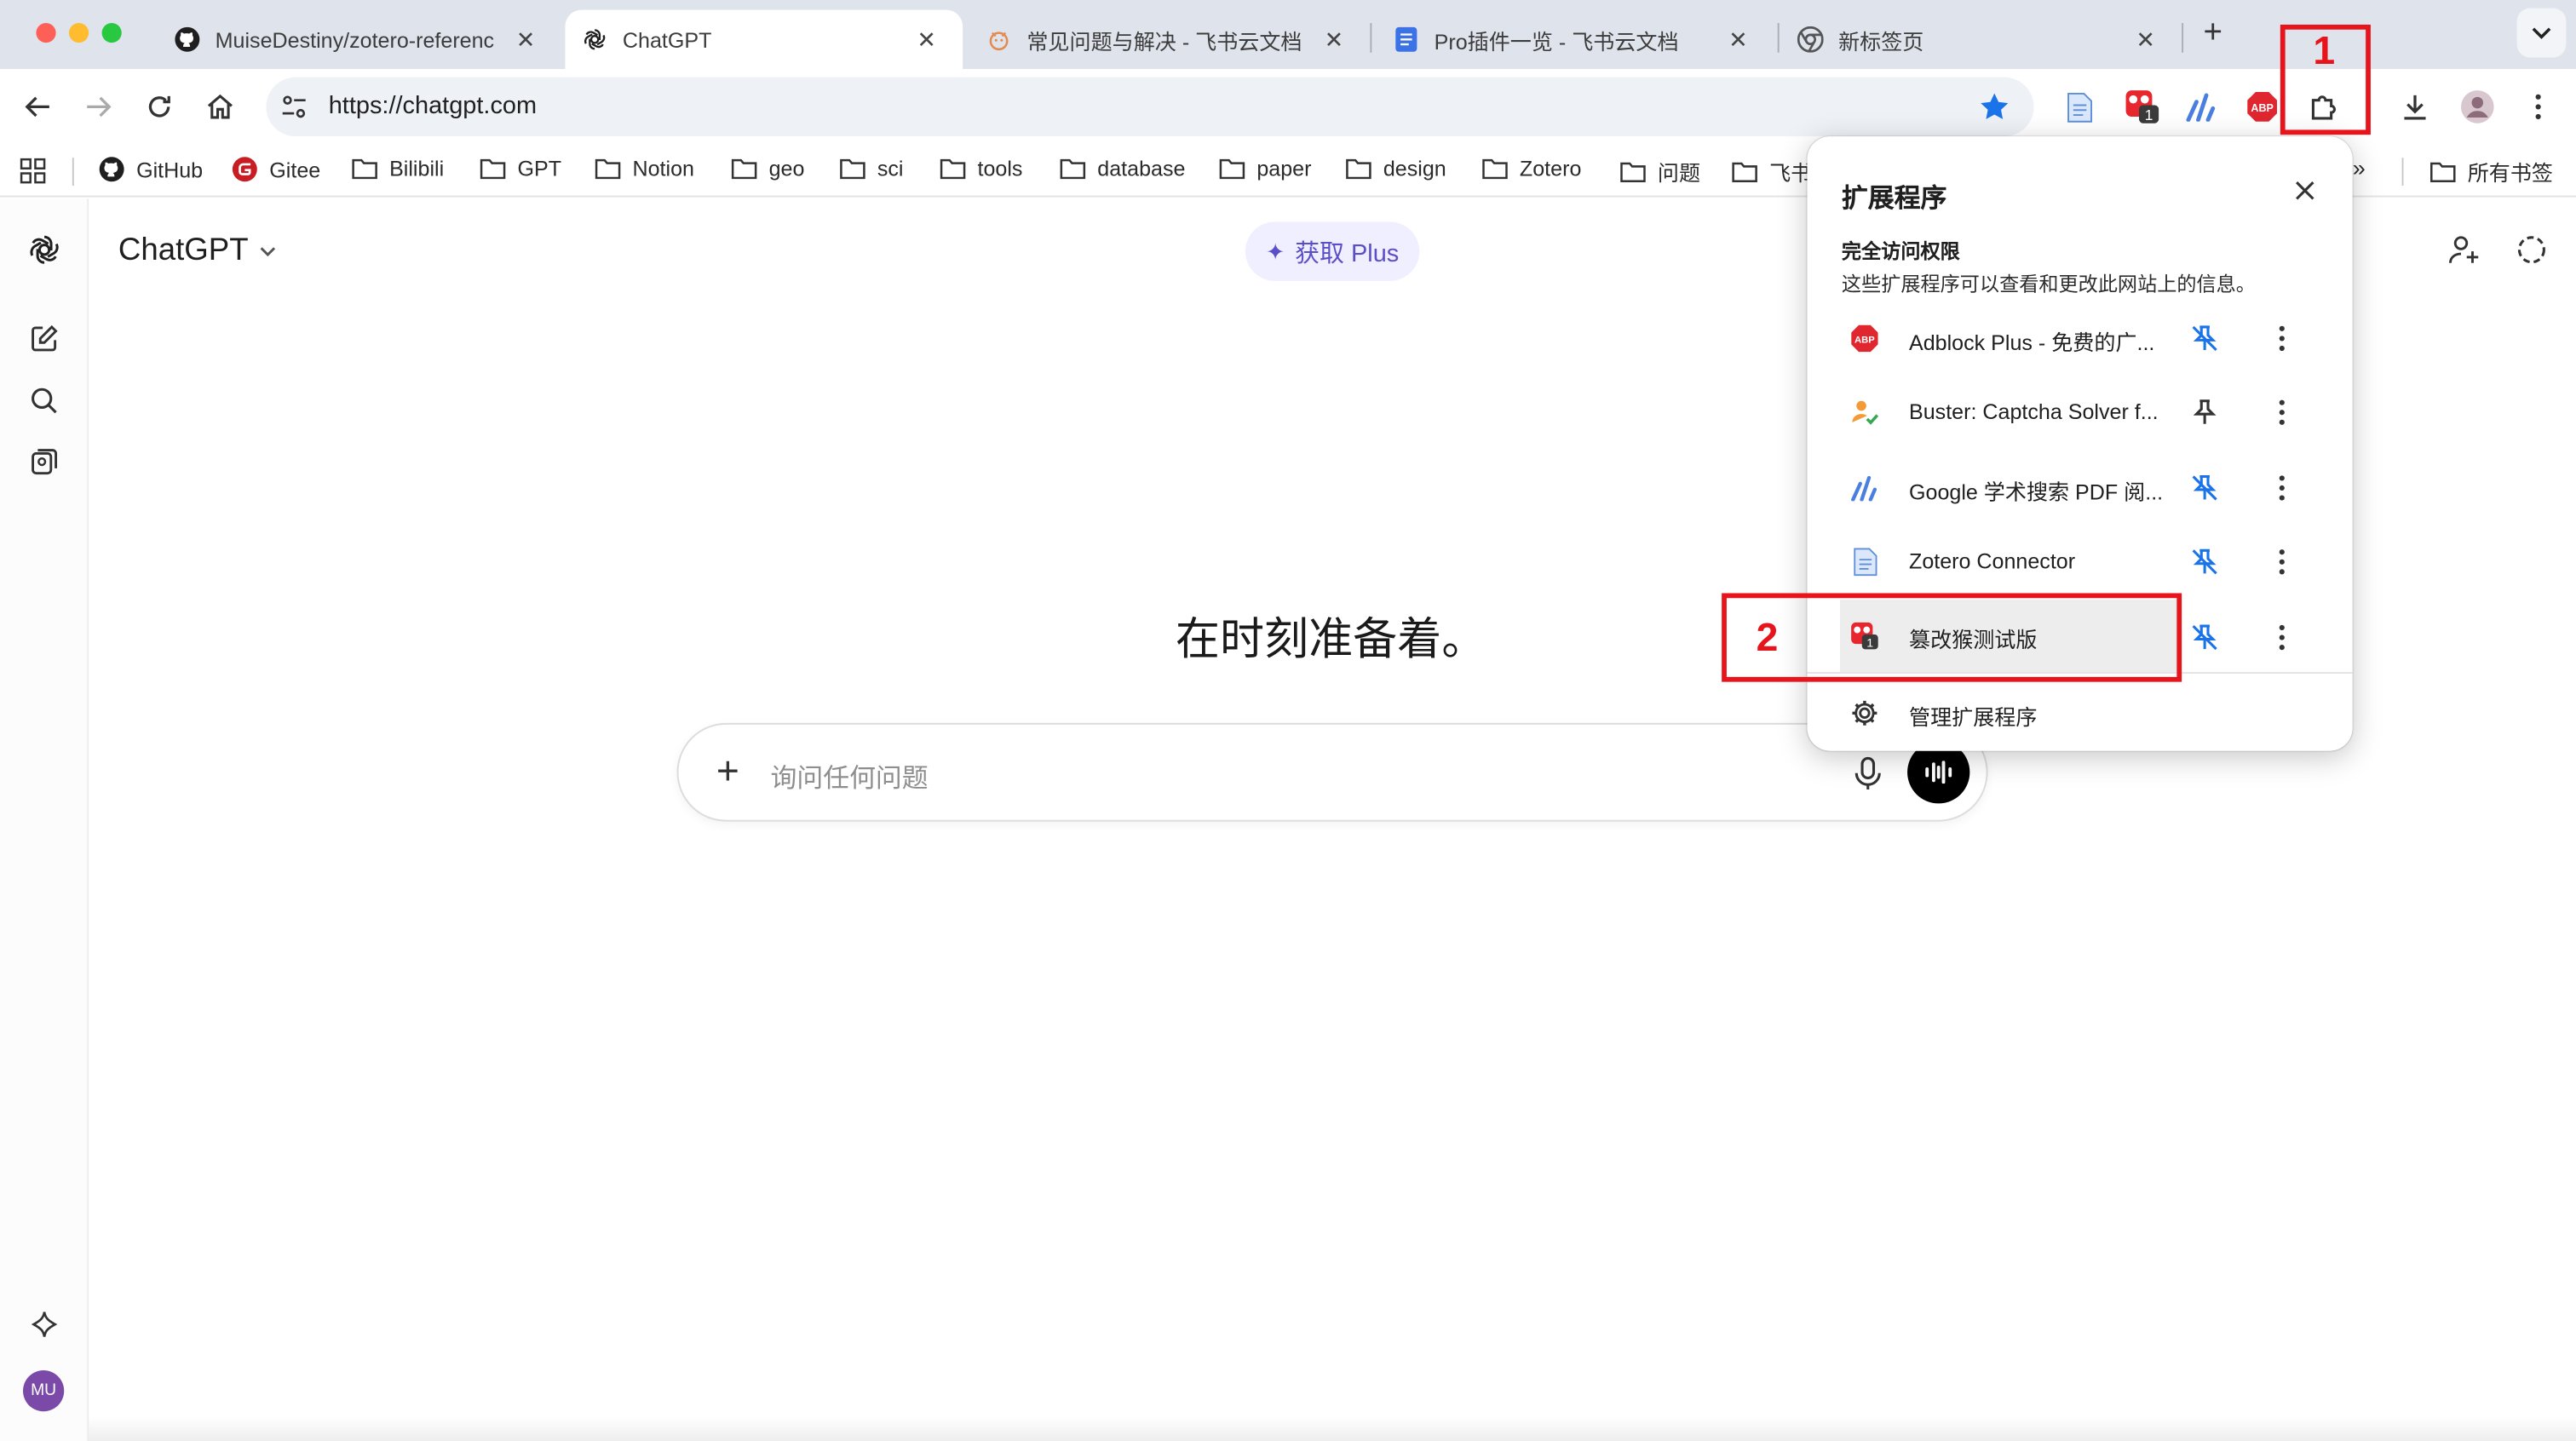  I want to click on tab-feishu-faq: 常见问题与解决 - 飞书云文档 ✕, so click(1170, 39).